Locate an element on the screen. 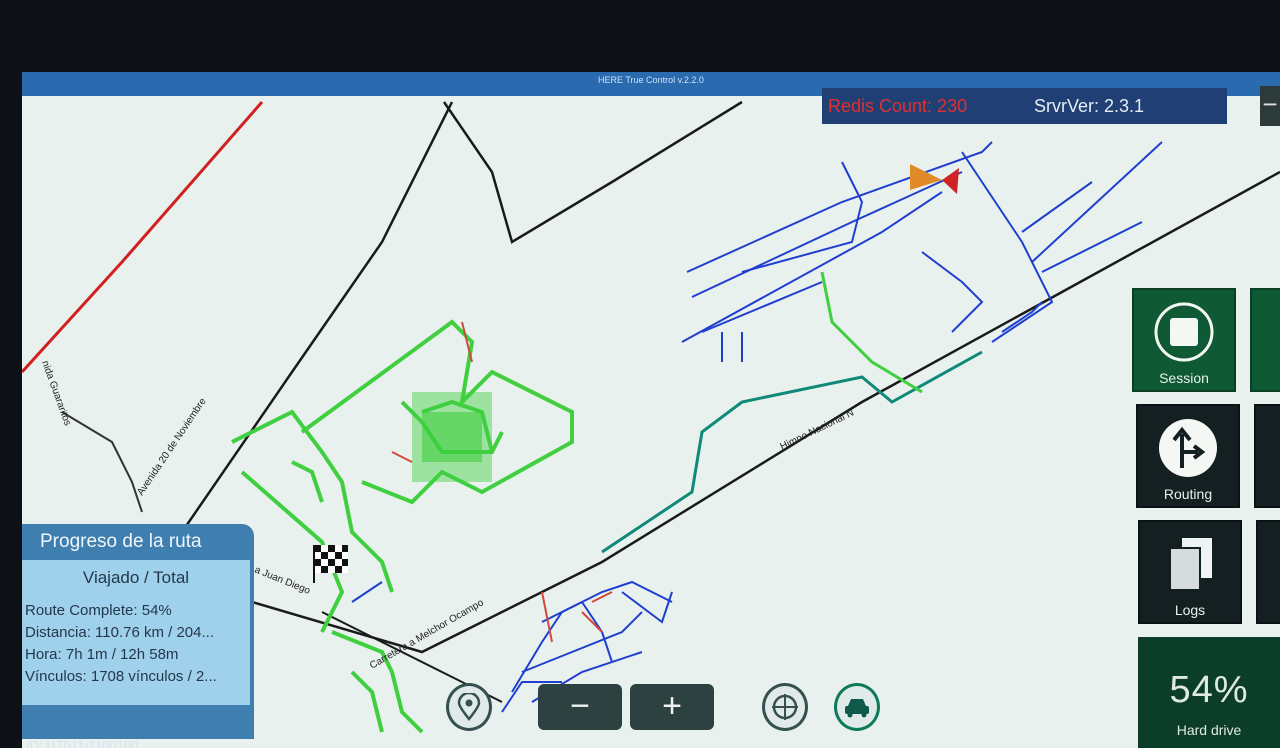 This screenshot has height=748, width=1280. zoom-in-label: + is located at coordinates (672, 707).